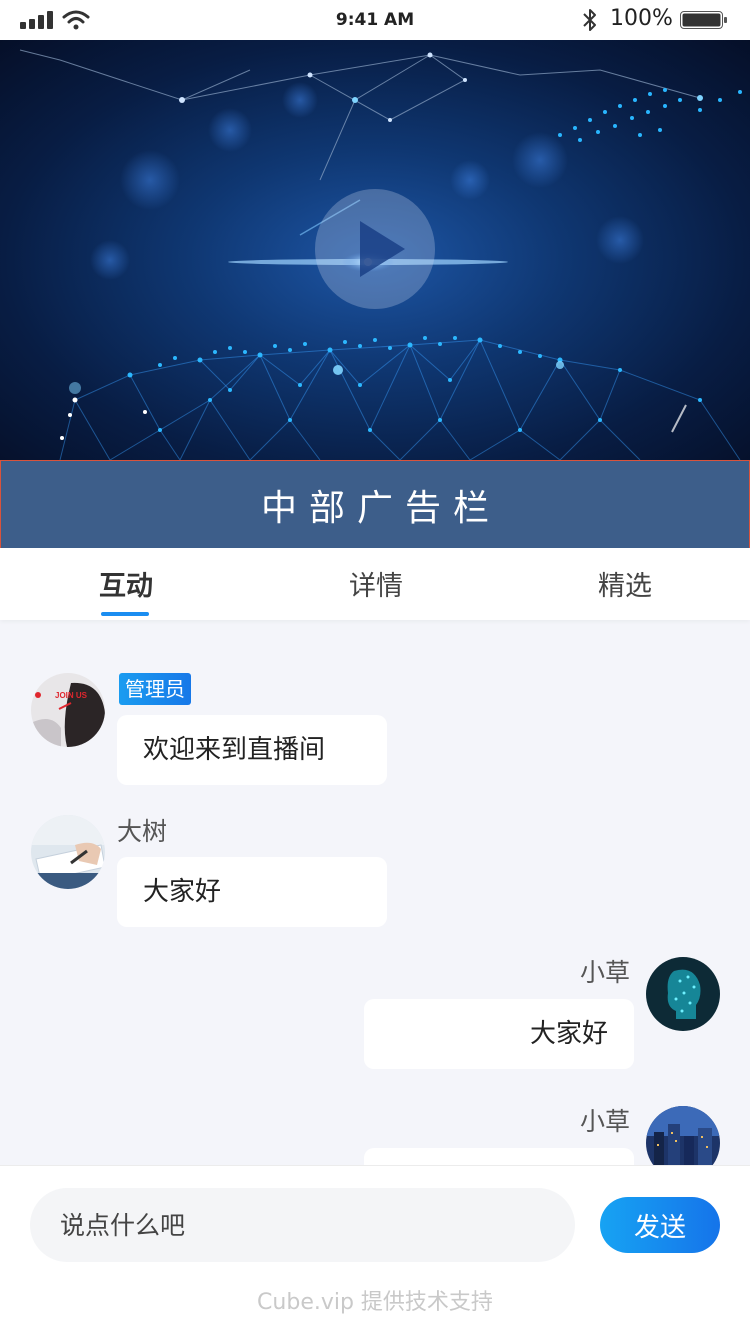  Describe the element at coordinates (625, 583) in the screenshot. I see `tab-featured: 精选` at that location.